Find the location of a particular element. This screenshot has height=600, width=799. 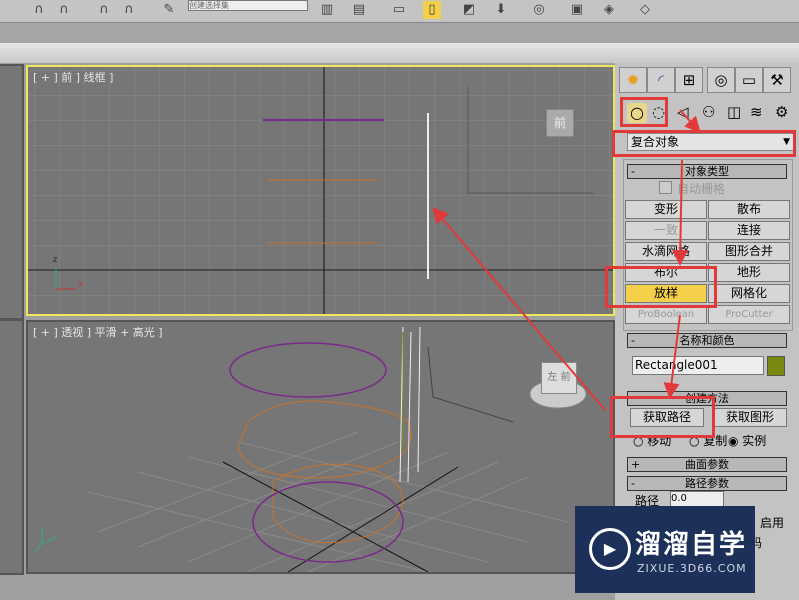

watermark: ▶ 溜溜自学 ZIXUE.3D66.COM is located at coordinates (665, 549).